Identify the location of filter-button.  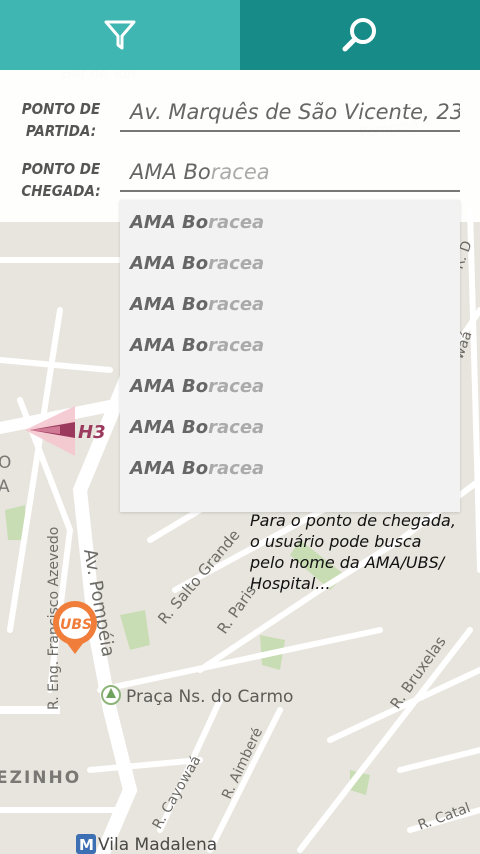
(120, 35).